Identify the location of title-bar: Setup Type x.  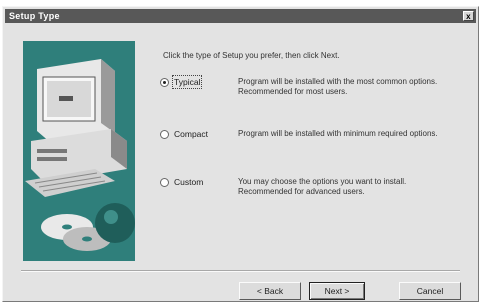
(240, 16).